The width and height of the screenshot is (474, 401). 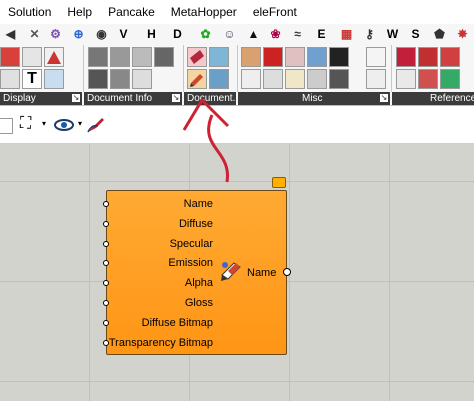 What do you see at coordinates (279, 182) in the screenshot?
I see `preview-toggle` at bounding box center [279, 182].